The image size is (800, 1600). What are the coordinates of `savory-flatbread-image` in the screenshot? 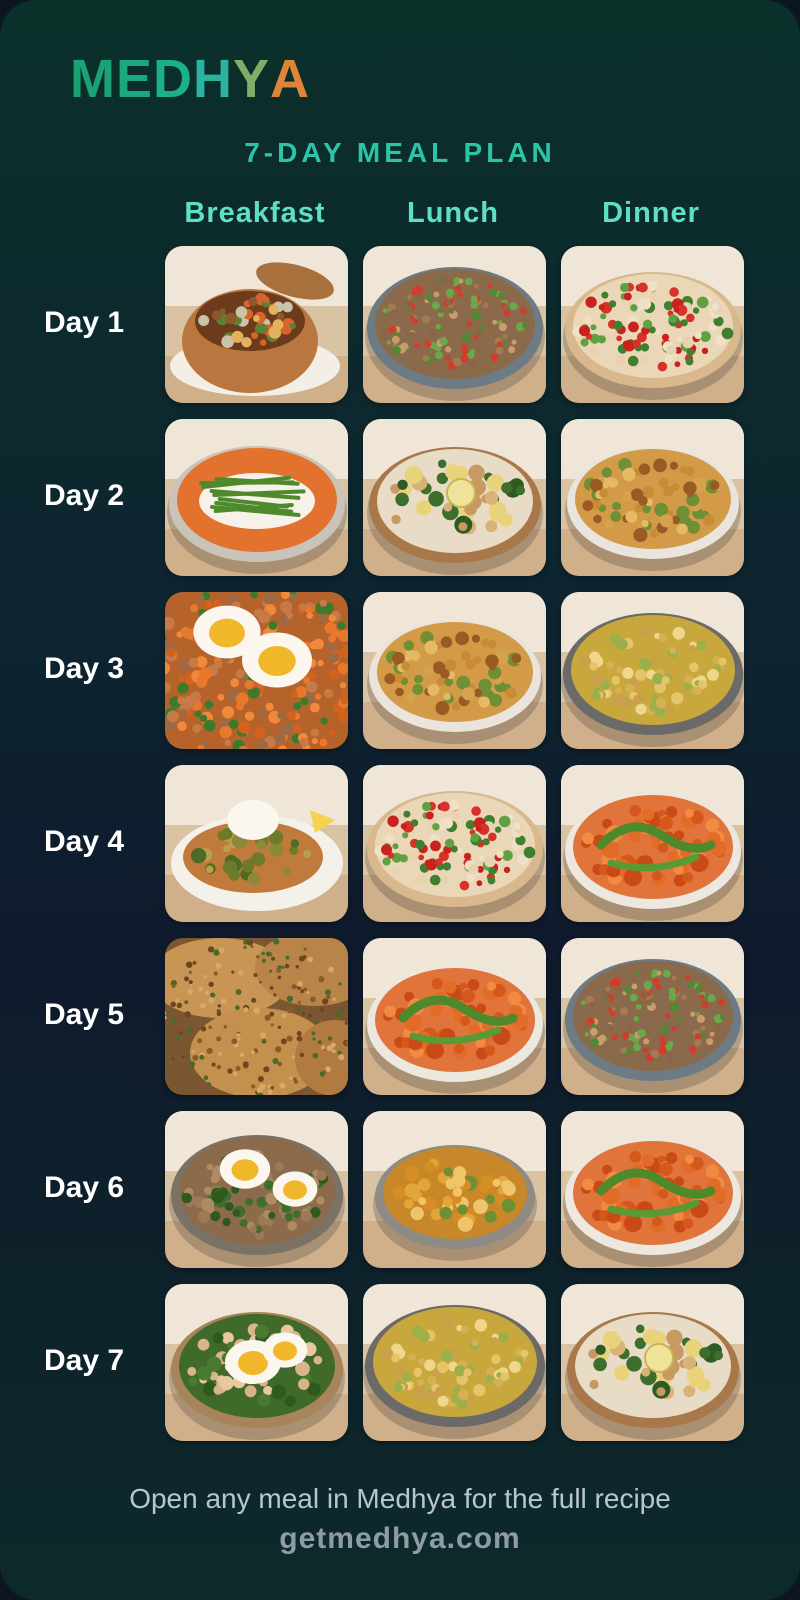 It's located at (256, 1016).